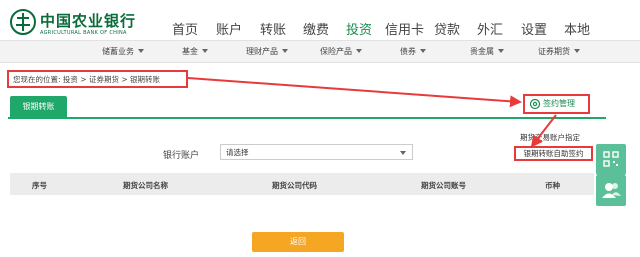 The height and width of the screenshot is (257, 640). What do you see at coordinates (559, 103) in the screenshot?
I see `sign-management-label: 签约管理` at bounding box center [559, 103].